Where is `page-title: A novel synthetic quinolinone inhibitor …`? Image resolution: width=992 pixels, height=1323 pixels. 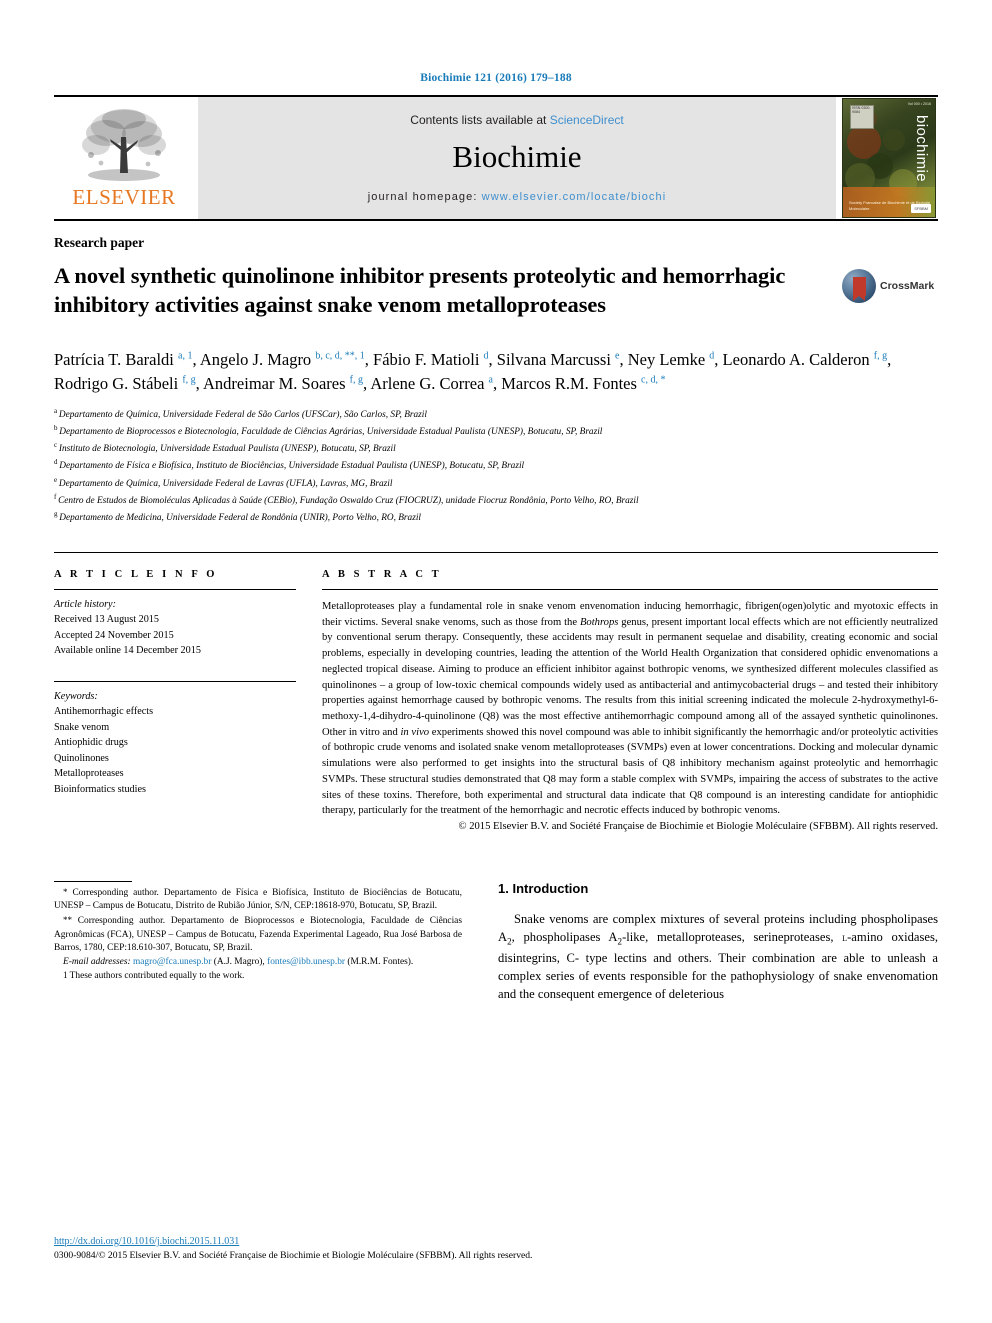
page-title: A novel synthetic quinolinone inhibitor … is located at coordinates (420, 290).